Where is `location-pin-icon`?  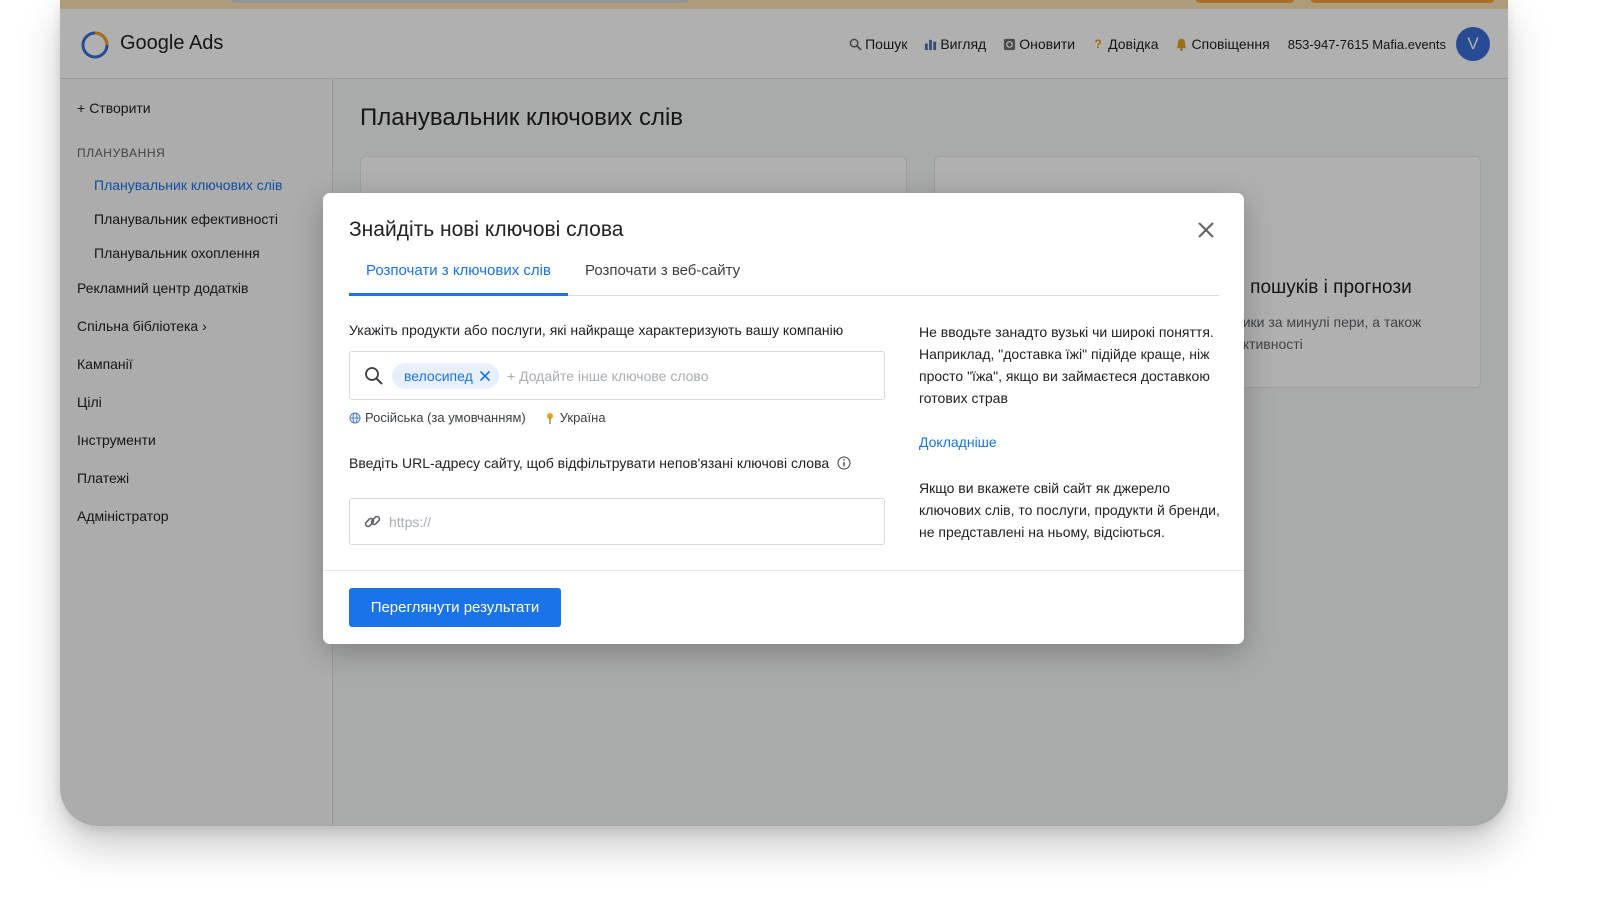
location-pin-icon is located at coordinates (550, 418).